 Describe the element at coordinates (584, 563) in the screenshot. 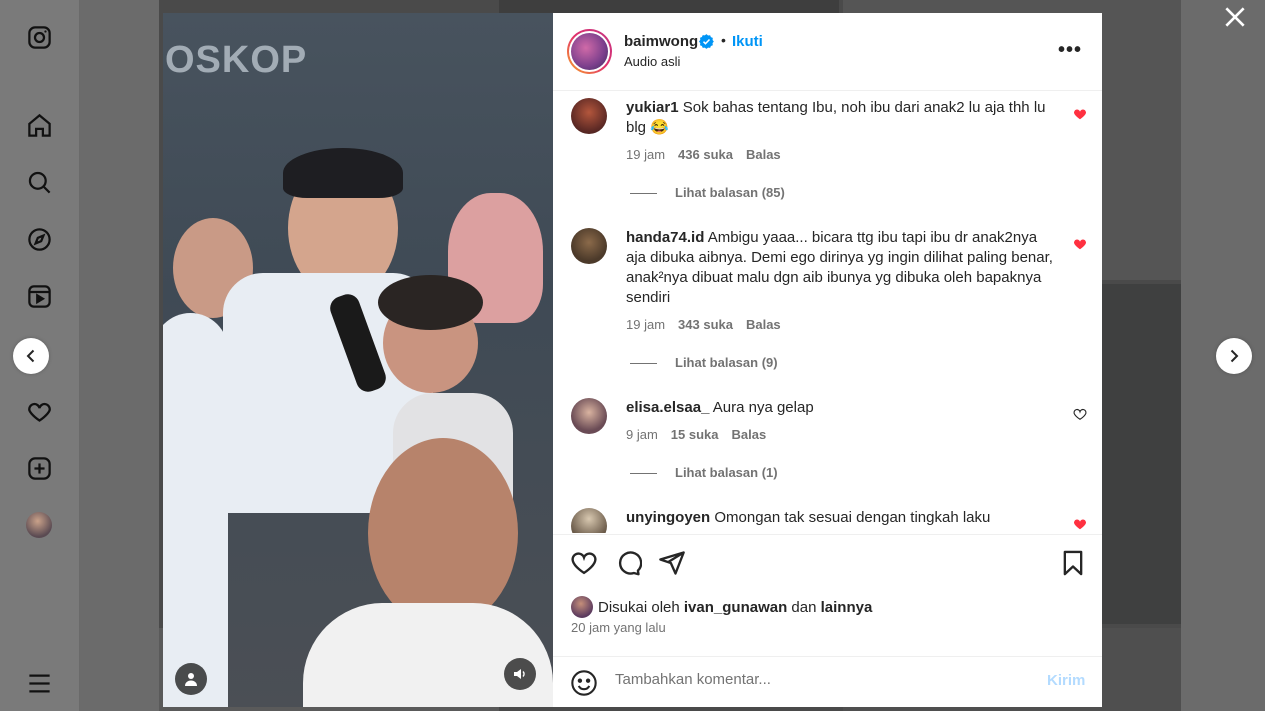

I see `like-heart-icon` at that location.